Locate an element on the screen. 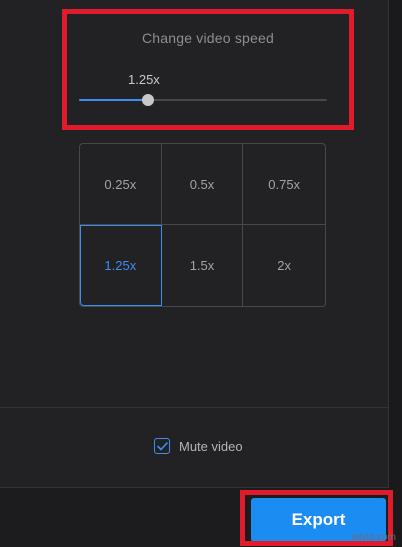  mute-checkbox is located at coordinates (162, 446).